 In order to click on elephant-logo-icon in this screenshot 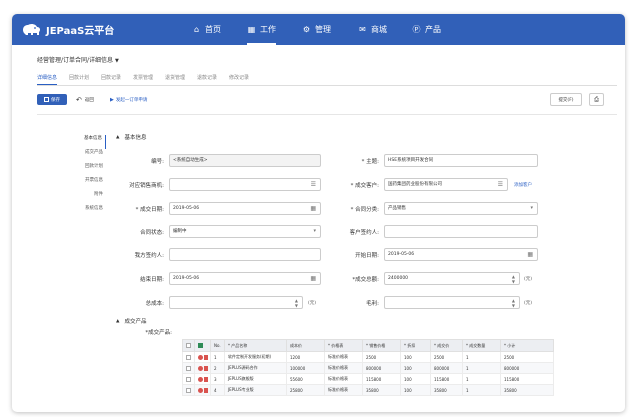, I will do `click(32, 29)`.